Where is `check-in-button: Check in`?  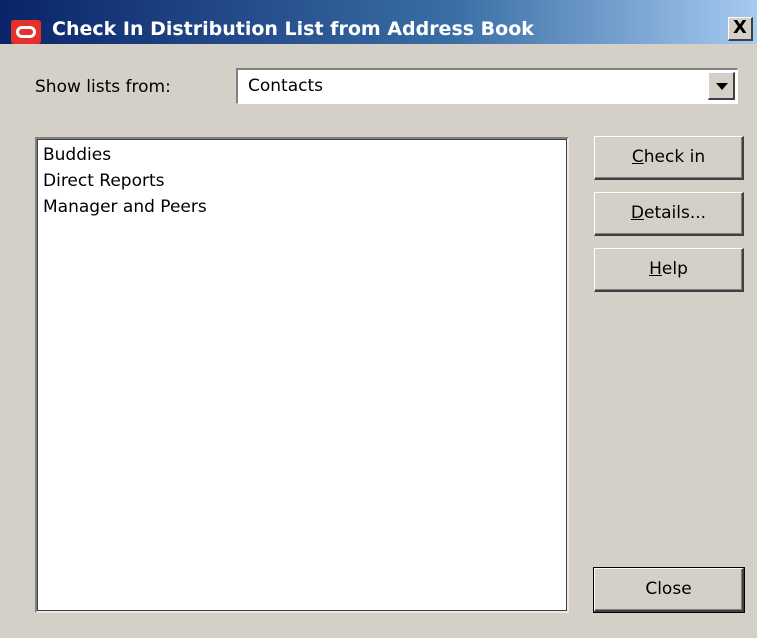
check-in-button: Check in is located at coordinates (669, 158).